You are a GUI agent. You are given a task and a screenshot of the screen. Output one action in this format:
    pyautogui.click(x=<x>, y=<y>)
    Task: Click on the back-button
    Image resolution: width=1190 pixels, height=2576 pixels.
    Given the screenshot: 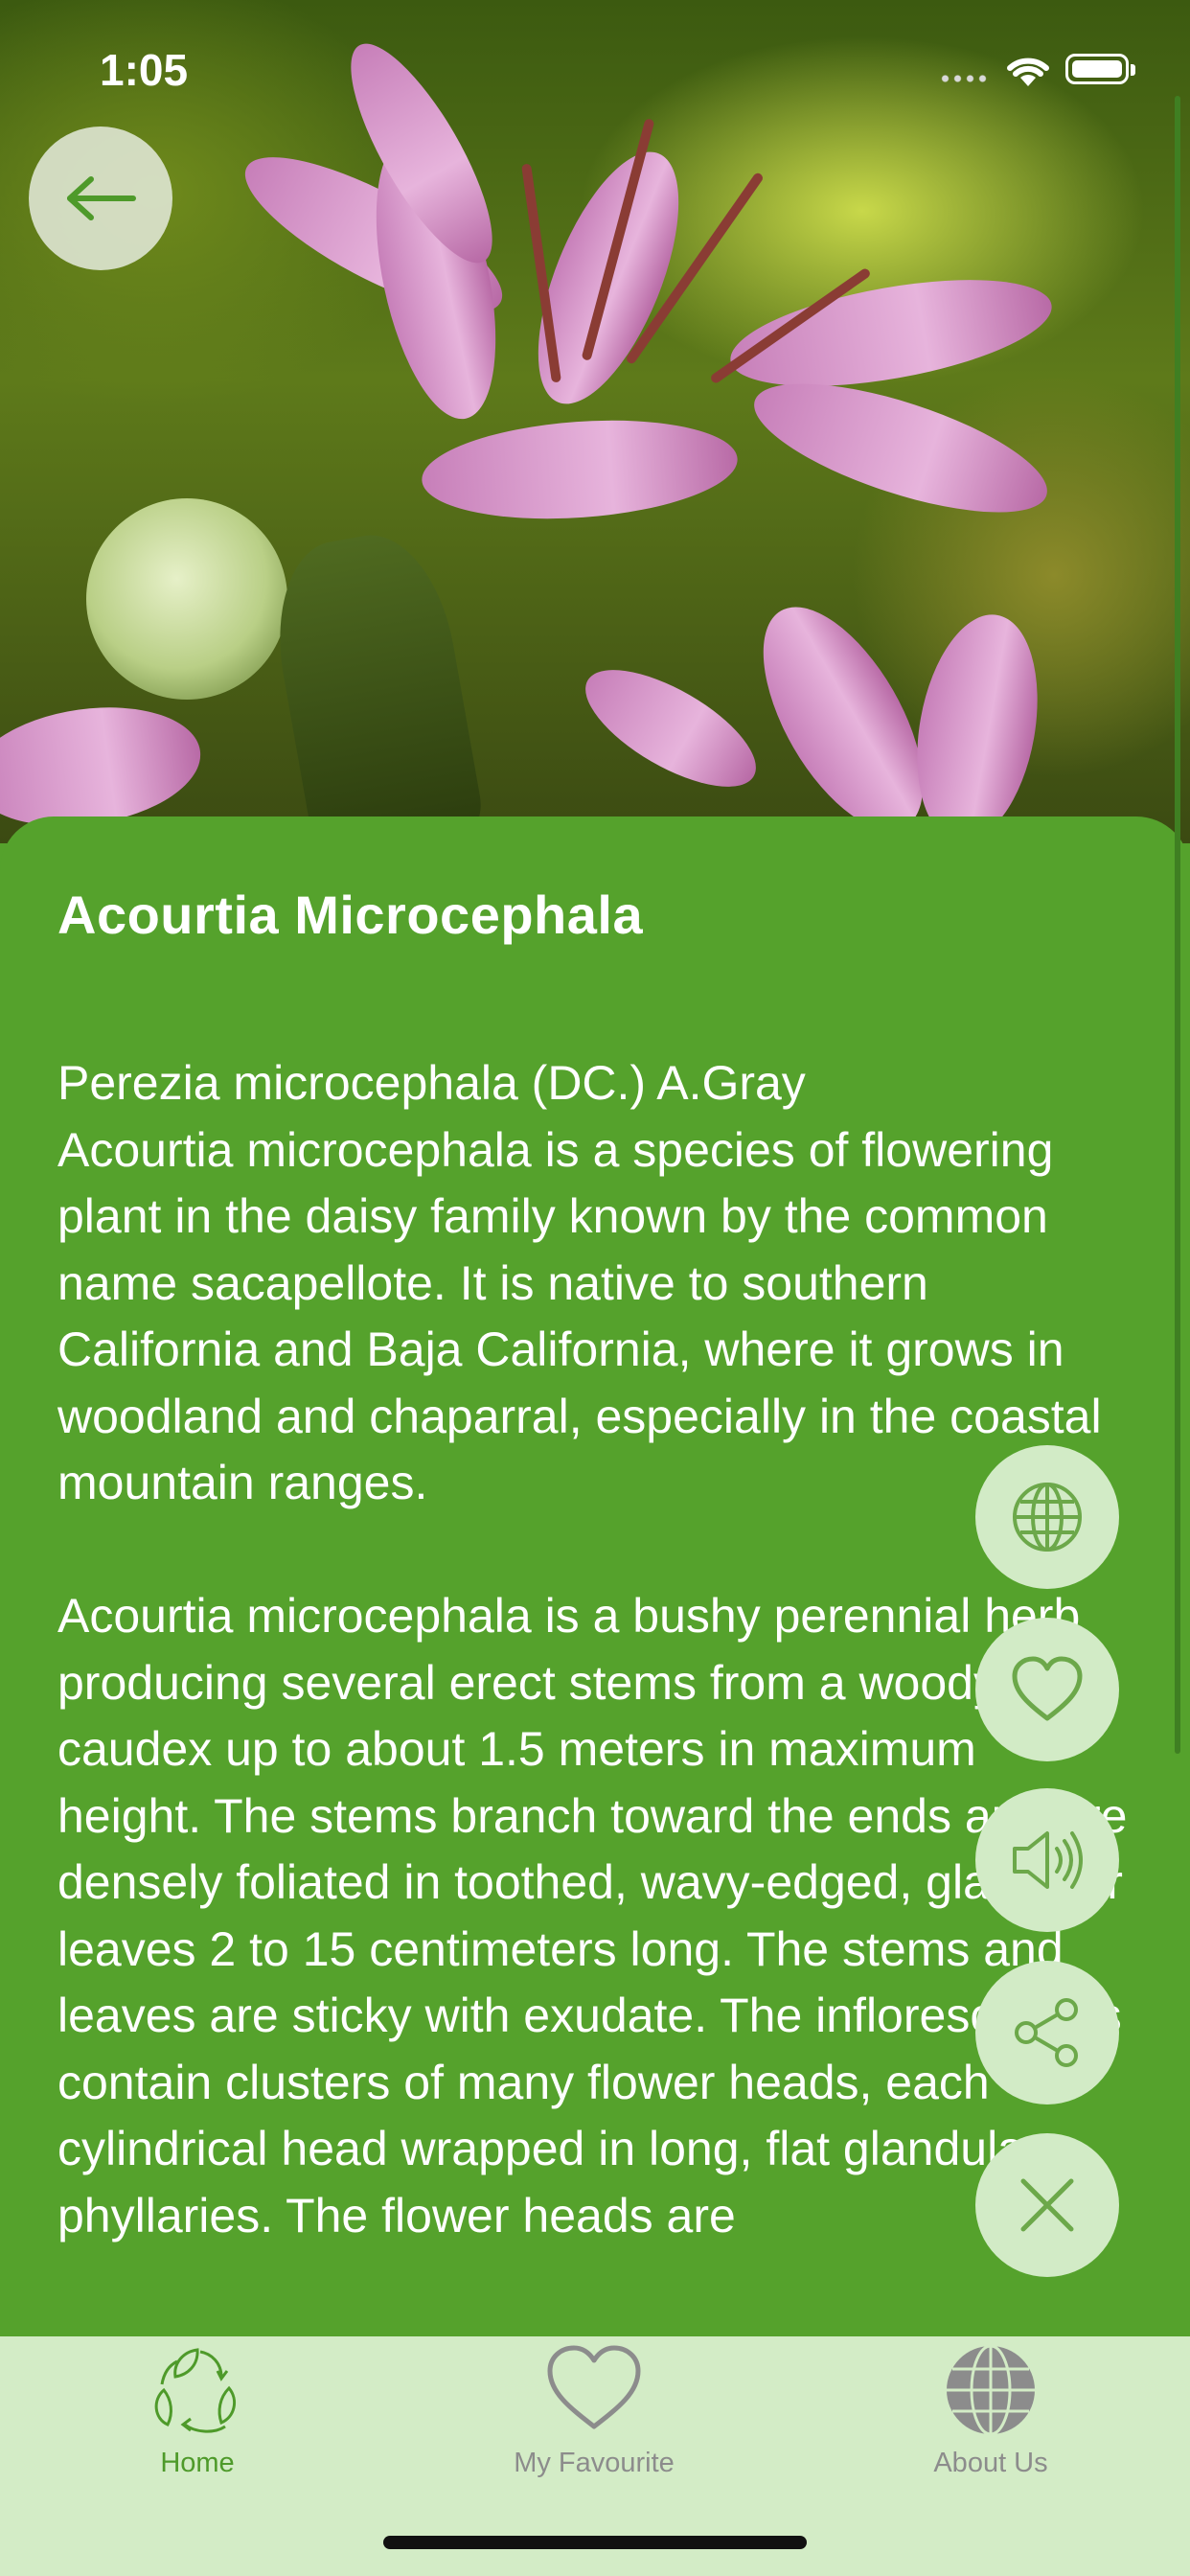 What is the action you would take?
    pyautogui.click(x=101, y=198)
    